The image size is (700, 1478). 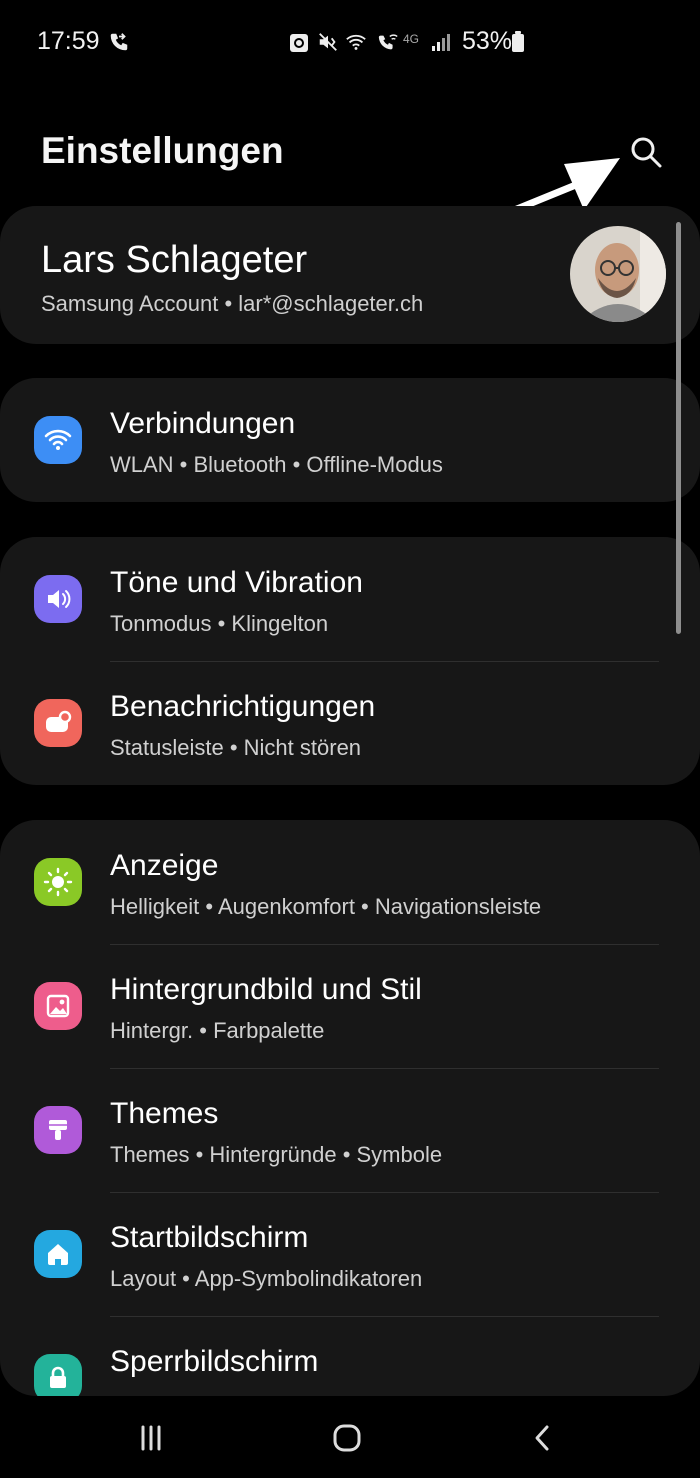 I want to click on mute-vibrate-icon, so click(x=328, y=42).